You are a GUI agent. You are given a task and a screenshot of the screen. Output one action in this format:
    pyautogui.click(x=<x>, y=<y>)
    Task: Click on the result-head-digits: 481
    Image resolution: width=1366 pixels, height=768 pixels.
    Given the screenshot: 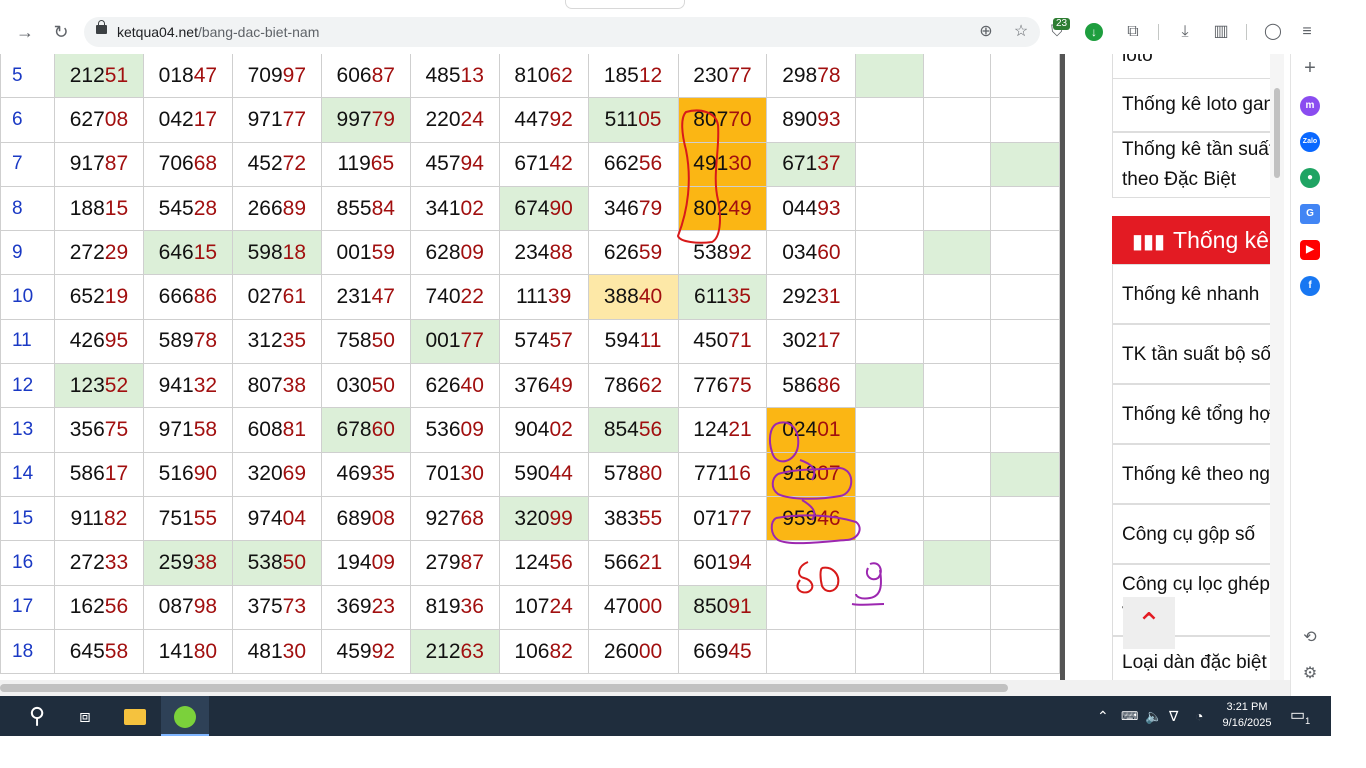 What is the action you would take?
    pyautogui.click(x=265, y=651)
    